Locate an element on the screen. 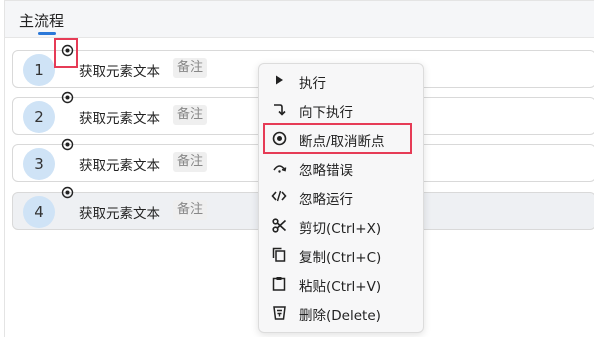  menu-item-run-from-here: 向下执行 is located at coordinates (341, 109).